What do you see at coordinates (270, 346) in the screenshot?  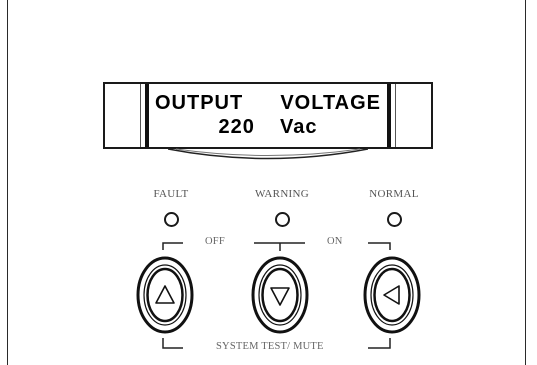 I see `system-test-mute-label: SYSTEM TEST/ MUTE` at bounding box center [270, 346].